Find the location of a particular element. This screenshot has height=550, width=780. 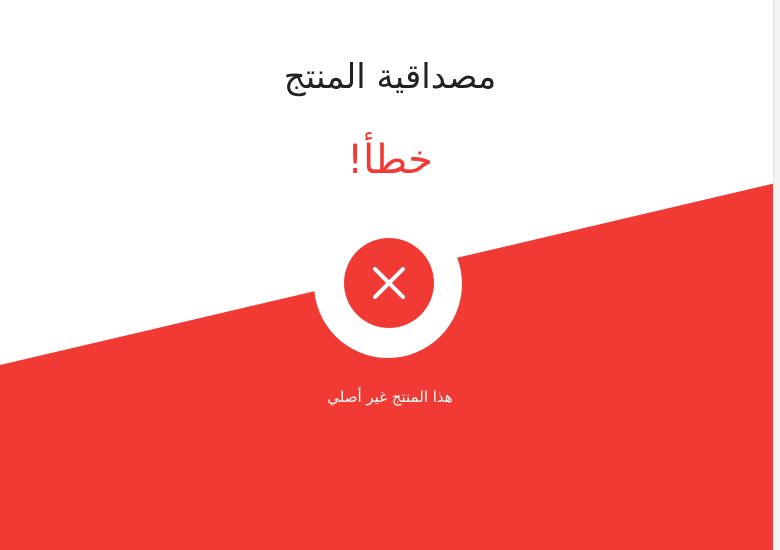

close-icon is located at coordinates (389, 283).